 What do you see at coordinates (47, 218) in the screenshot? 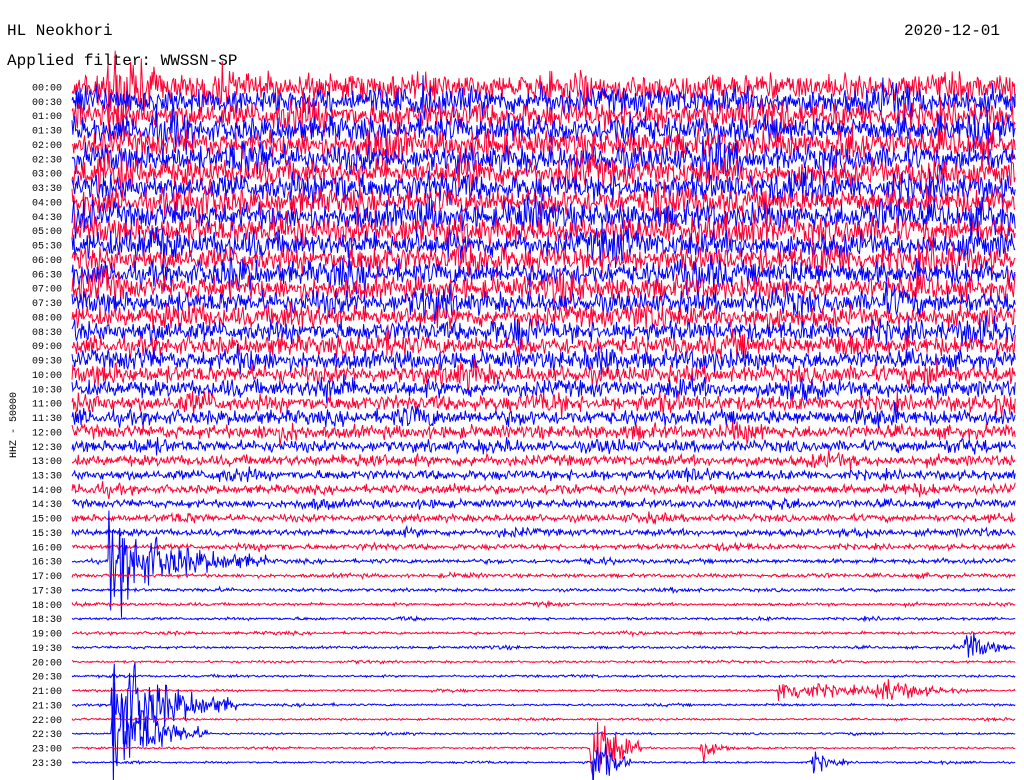
I see `row-label: 04:30` at bounding box center [47, 218].